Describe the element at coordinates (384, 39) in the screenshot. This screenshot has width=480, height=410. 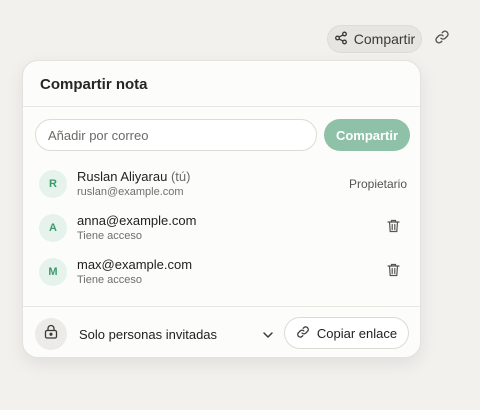
I see `share-button-label: Compartir` at that location.